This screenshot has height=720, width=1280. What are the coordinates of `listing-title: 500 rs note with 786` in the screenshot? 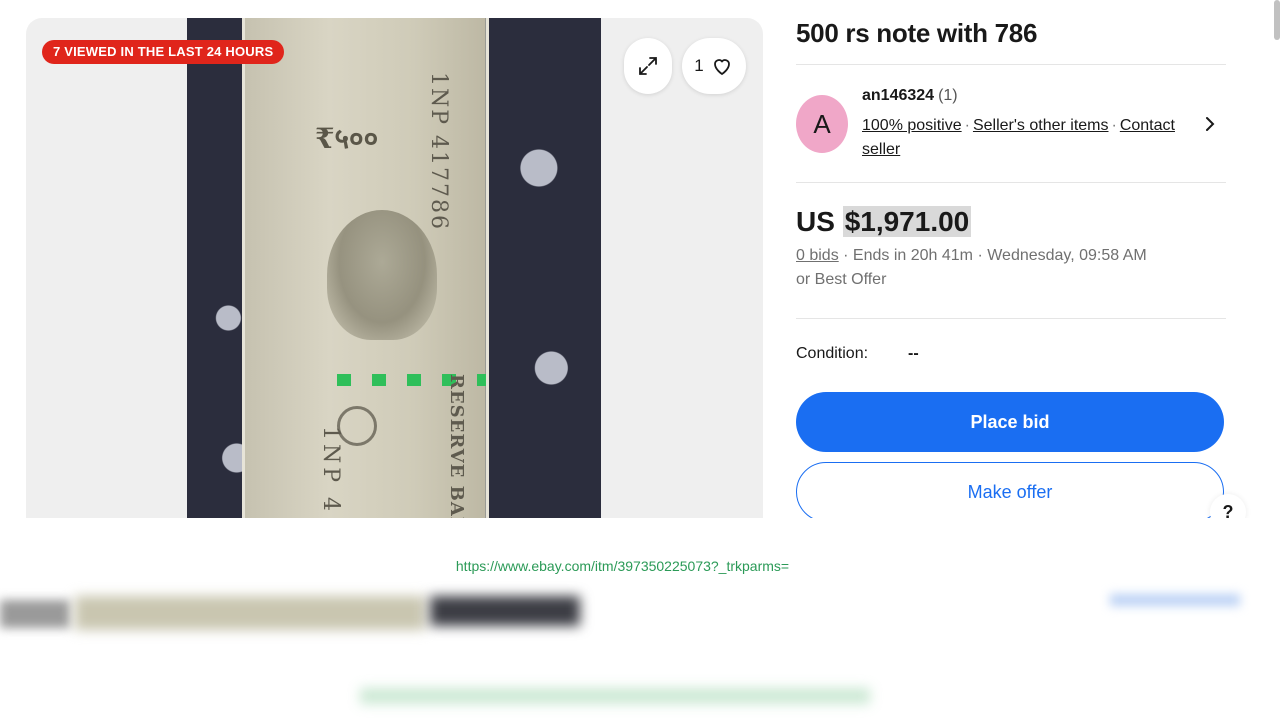 It's located at (917, 33).